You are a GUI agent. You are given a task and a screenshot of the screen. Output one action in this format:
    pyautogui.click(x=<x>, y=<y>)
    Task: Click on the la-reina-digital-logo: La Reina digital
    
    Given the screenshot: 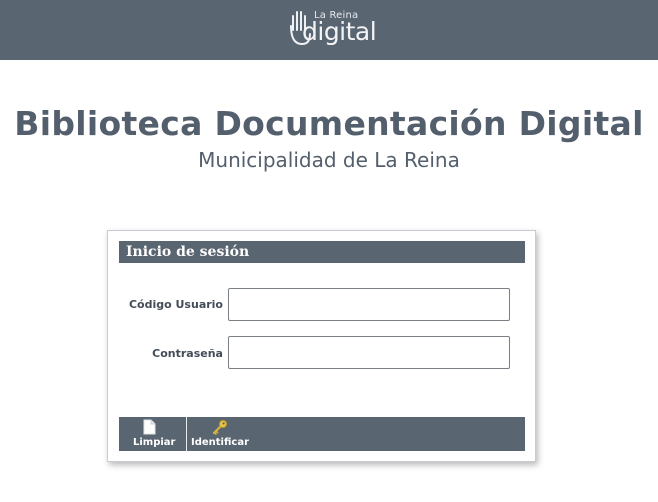 What is the action you would take?
    pyautogui.click(x=332, y=29)
    